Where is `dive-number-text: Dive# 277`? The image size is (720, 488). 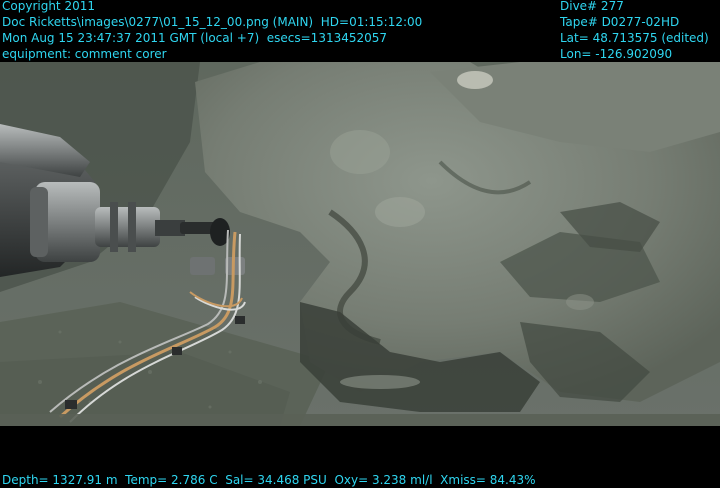
dive-number-text: Dive# 277 is located at coordinates (592, 6).